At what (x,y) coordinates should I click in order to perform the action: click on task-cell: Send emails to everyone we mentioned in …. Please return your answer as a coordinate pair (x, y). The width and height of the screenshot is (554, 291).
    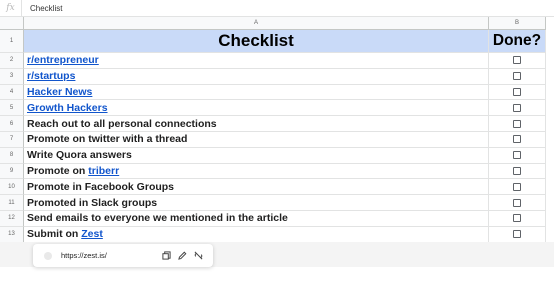
    Looking at the image, I should click on (256, 219).